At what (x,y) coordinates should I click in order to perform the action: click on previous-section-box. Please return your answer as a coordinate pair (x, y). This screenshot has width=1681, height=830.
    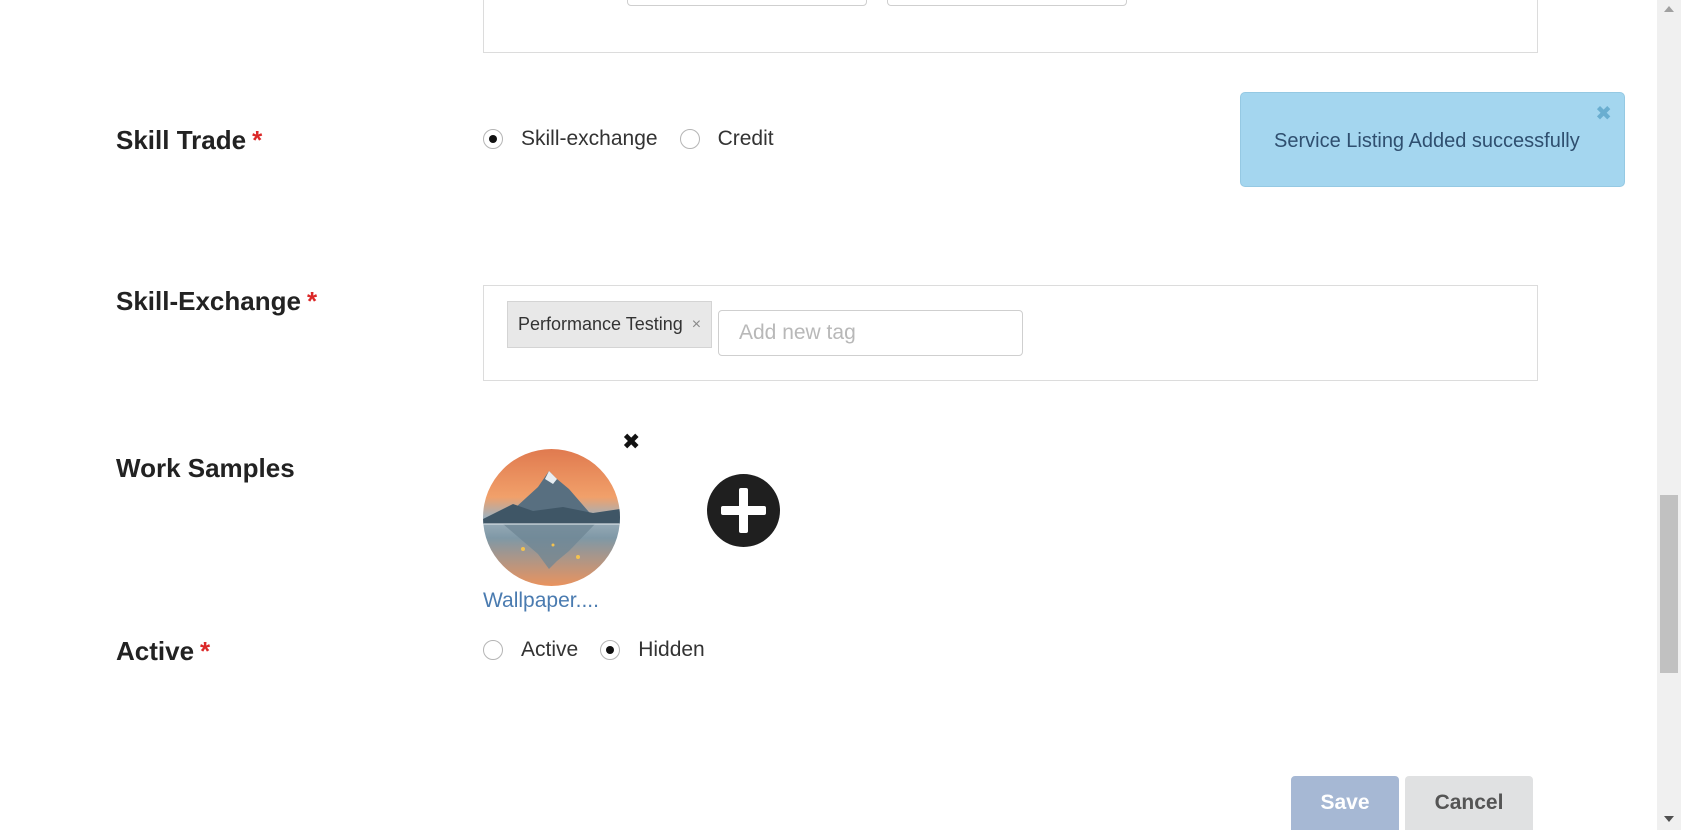
    Looking at the image, I should click on (1010, 26).